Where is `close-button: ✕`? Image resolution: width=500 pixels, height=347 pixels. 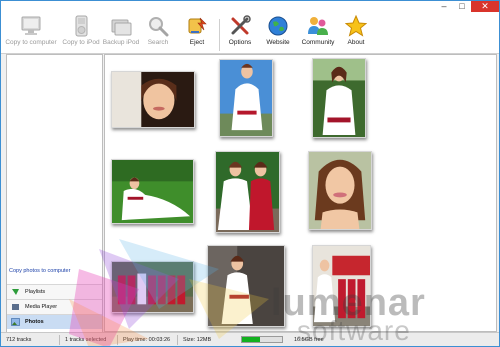
close-button: ✕ is located at coordinates (485, 6).